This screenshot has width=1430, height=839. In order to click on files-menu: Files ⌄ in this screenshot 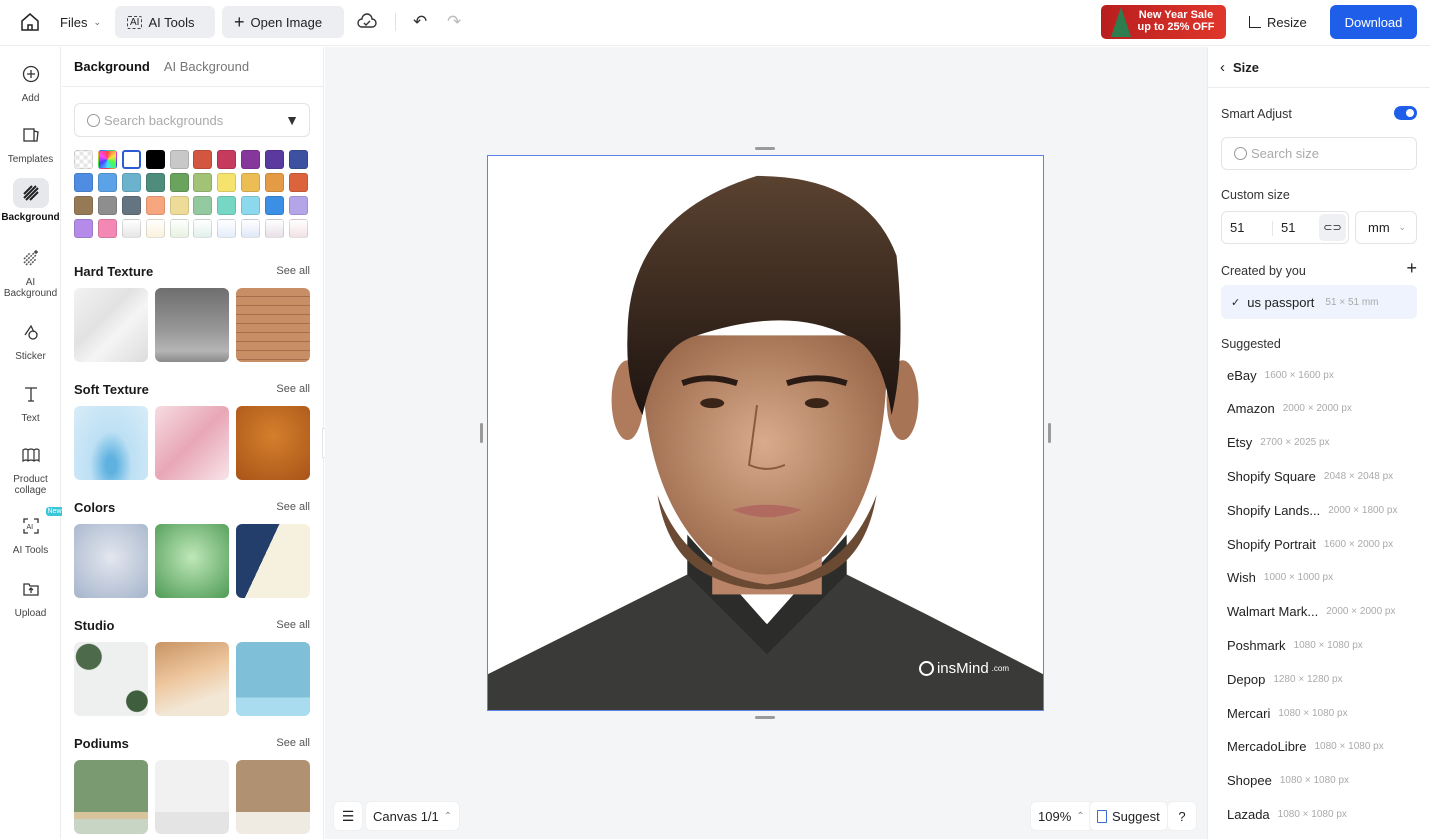, I will do `click(80, 22)`.